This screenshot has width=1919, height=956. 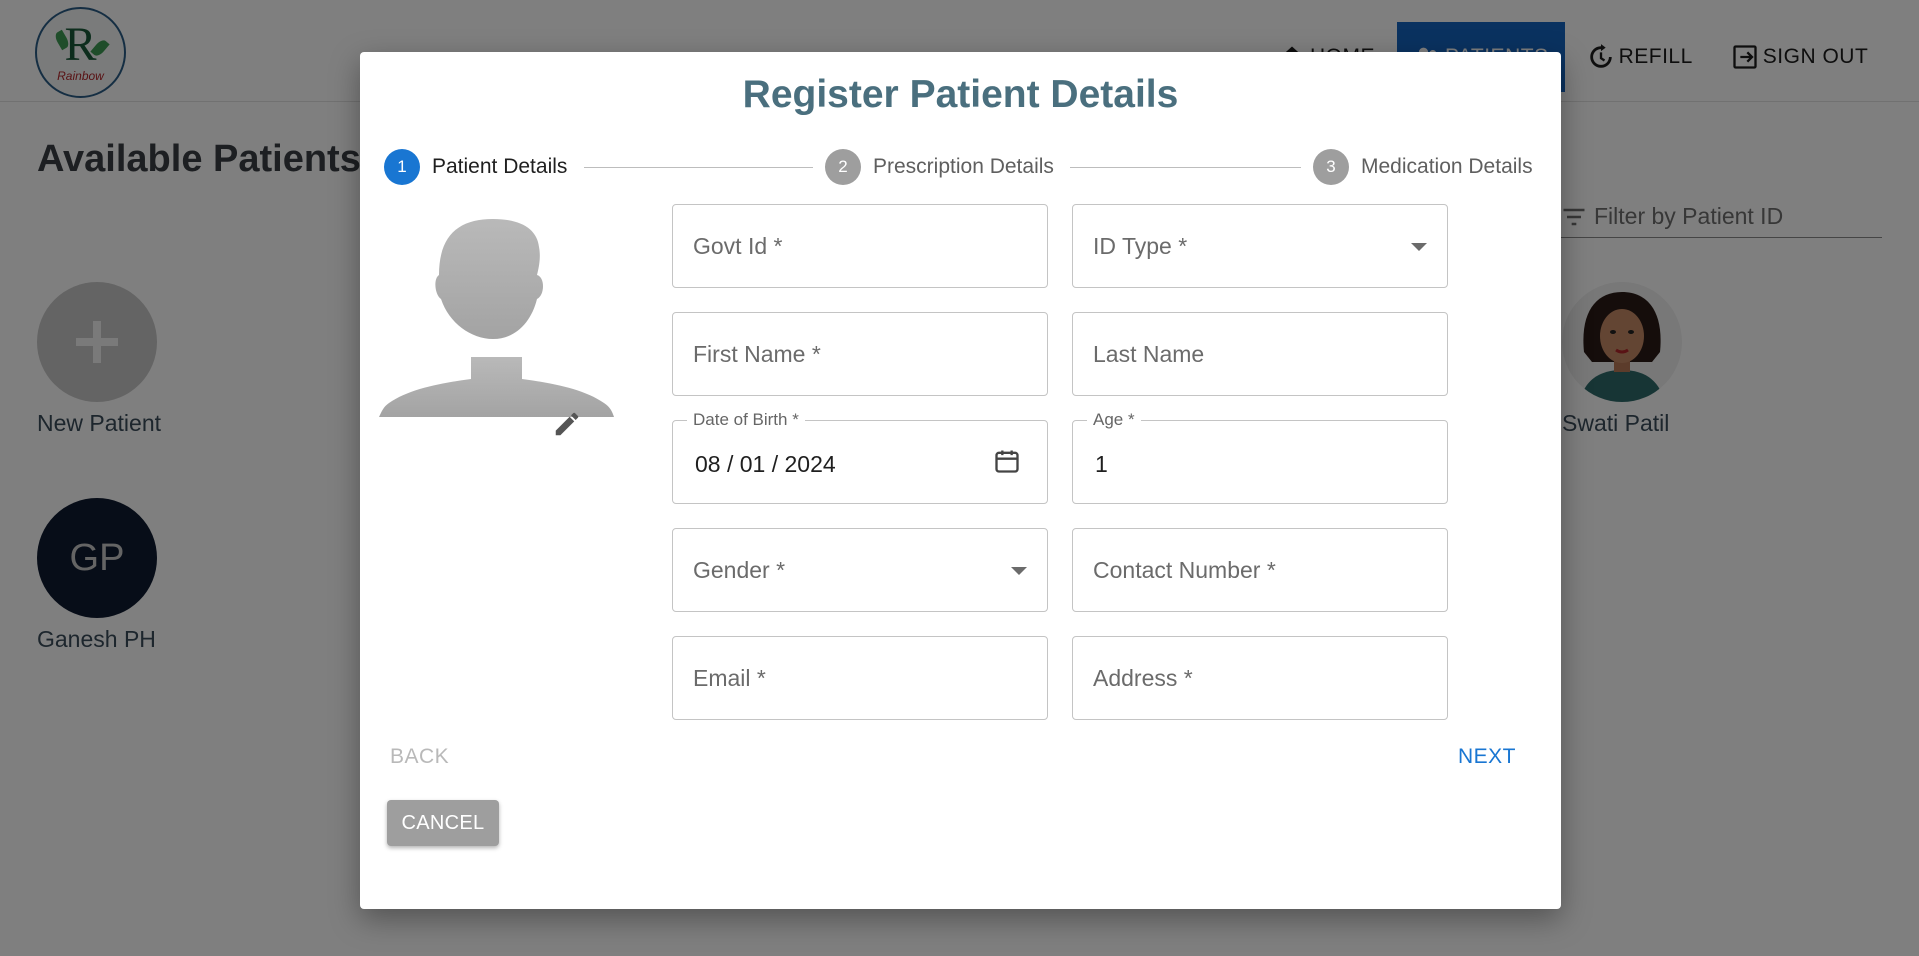 What do you see at coordinates (1140, 246) in the screenshot?
I see `id-type-placeholder: ID Type *` at bounding box center [1140, 246].